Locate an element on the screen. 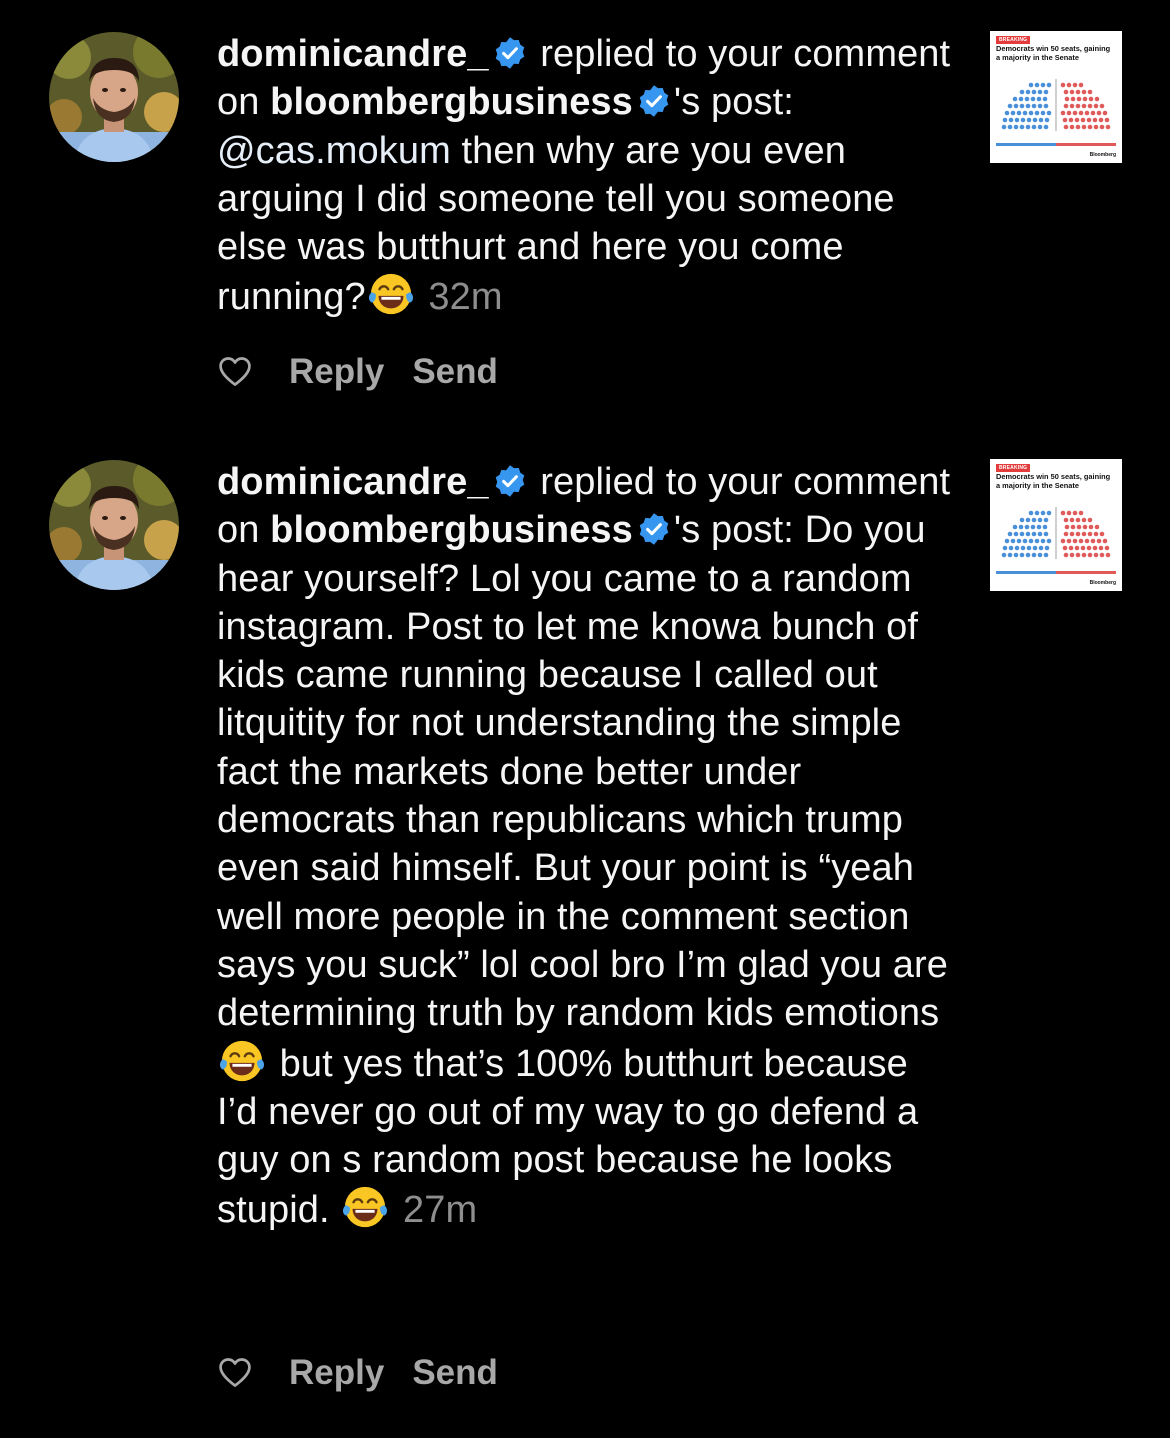  timestamp: 32m is located at coordinates (465, 297).